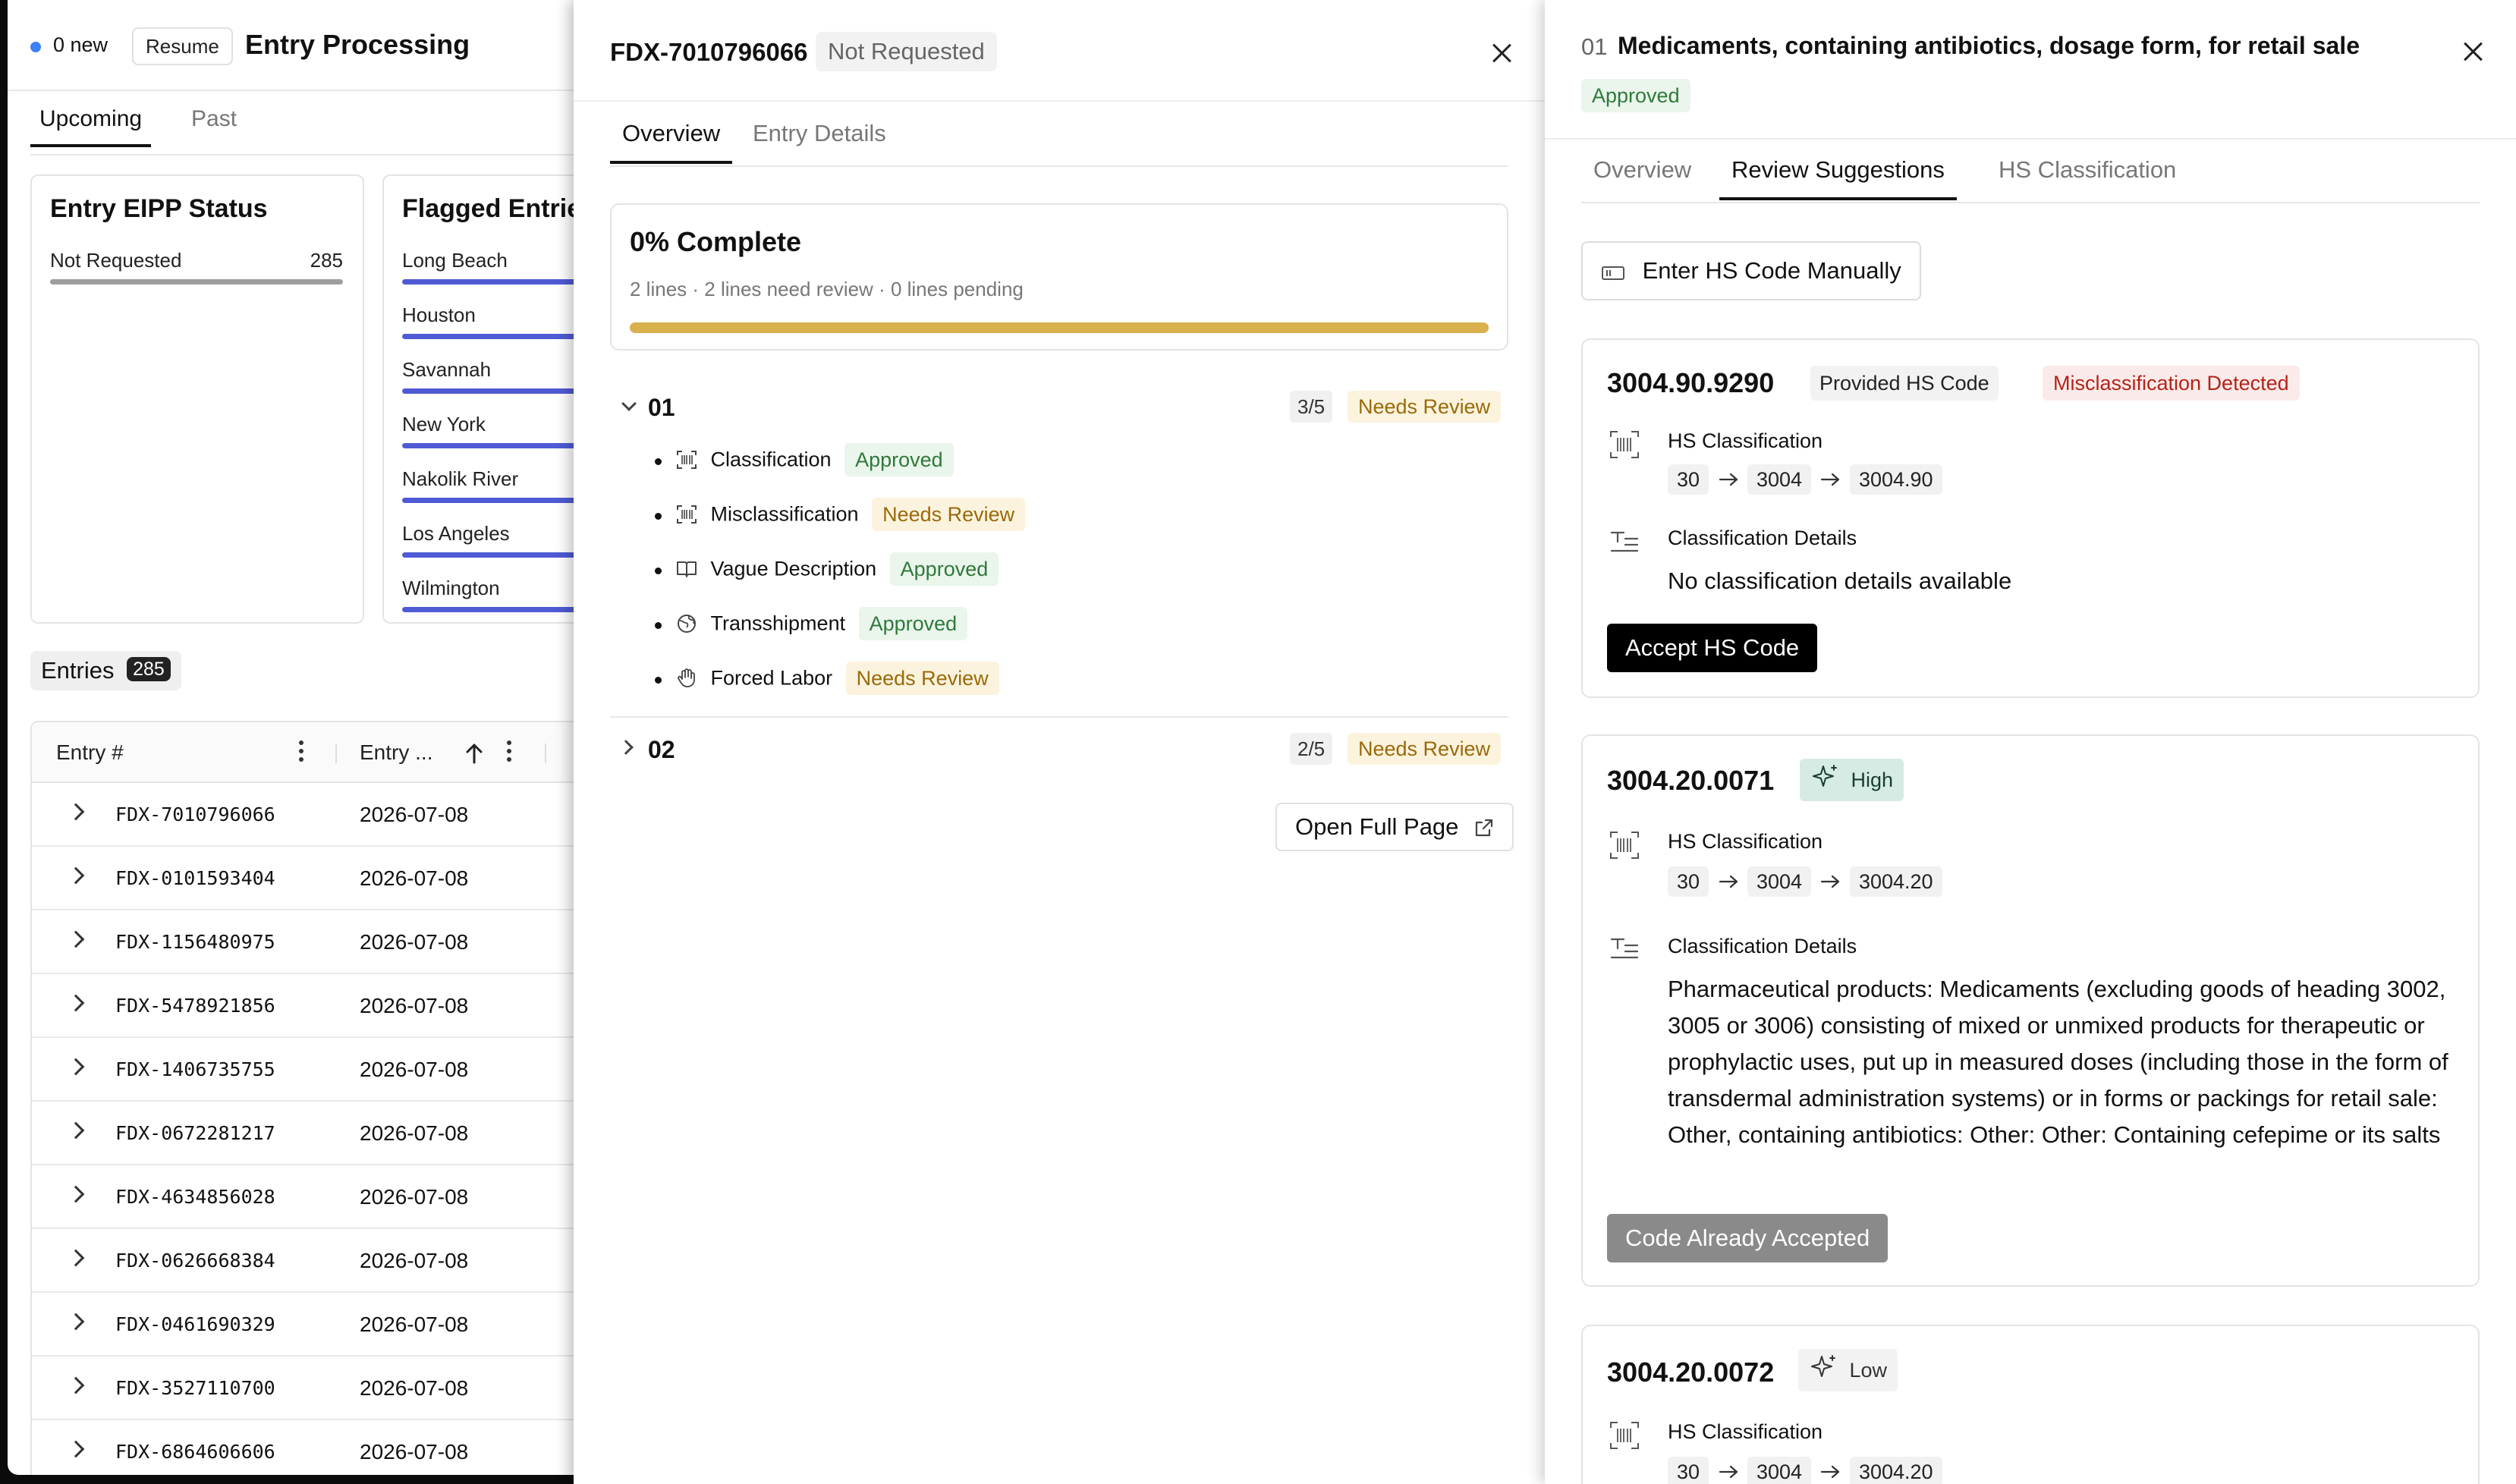 This screenshot has width=2516, height=1484. Describe the element at coordinates (78, 670) in the screenshot. I see `entries-label: Entries` at that location.